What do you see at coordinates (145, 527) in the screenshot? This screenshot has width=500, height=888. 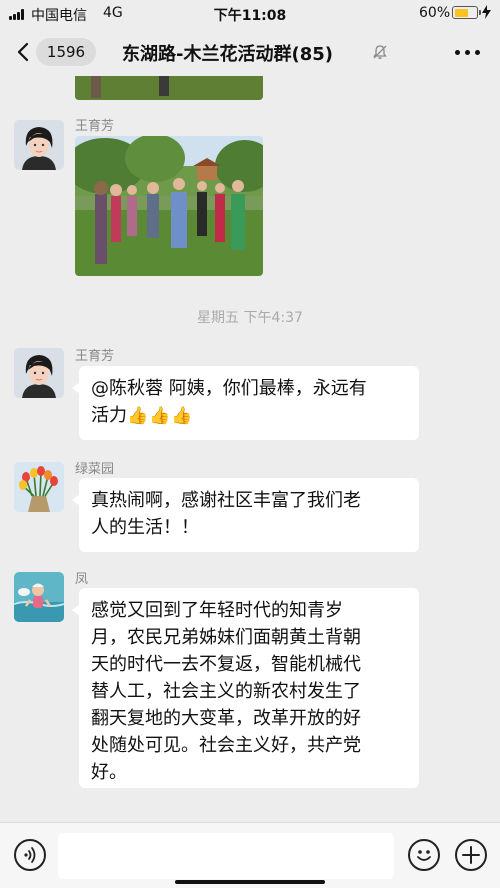 I see `message-text: 人的生活！！` at bounding box center [145, 527].